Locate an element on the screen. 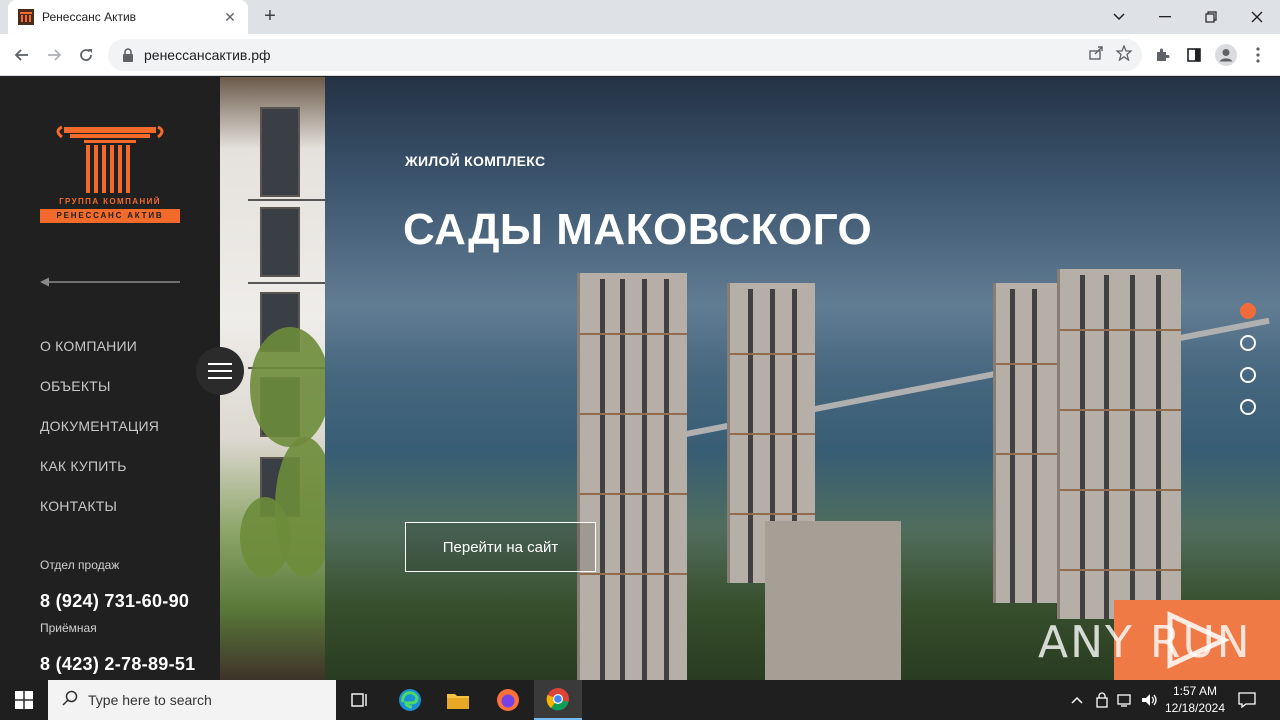 The image size is (1280, 720). taskbar-search-box: Type here to search is located at coordinates (192, 700).